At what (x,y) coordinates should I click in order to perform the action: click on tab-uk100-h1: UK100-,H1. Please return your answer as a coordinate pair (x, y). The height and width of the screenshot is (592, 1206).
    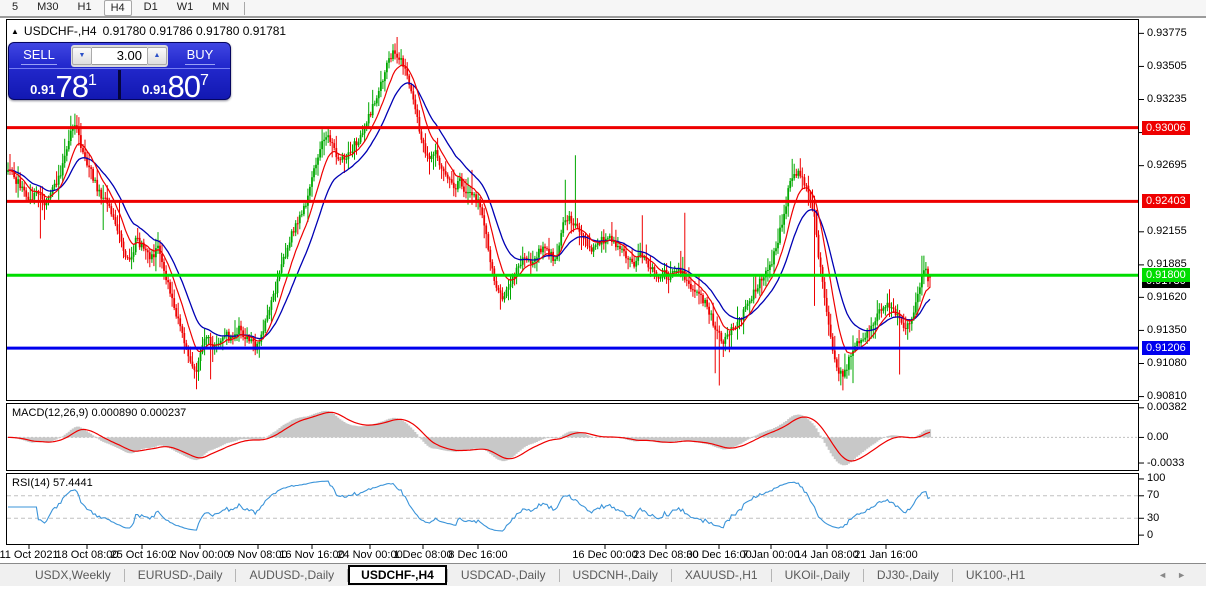
    Looking at the image, I should click on (995, 575).